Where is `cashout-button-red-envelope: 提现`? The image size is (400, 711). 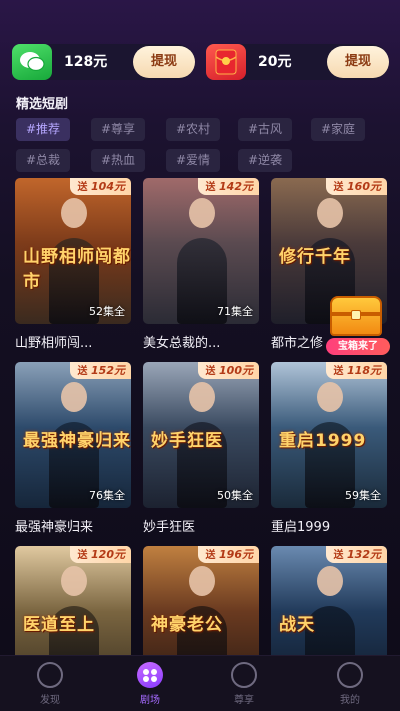
cashout-button-red-envelope: 提现 is located at coordinates (358, 62).